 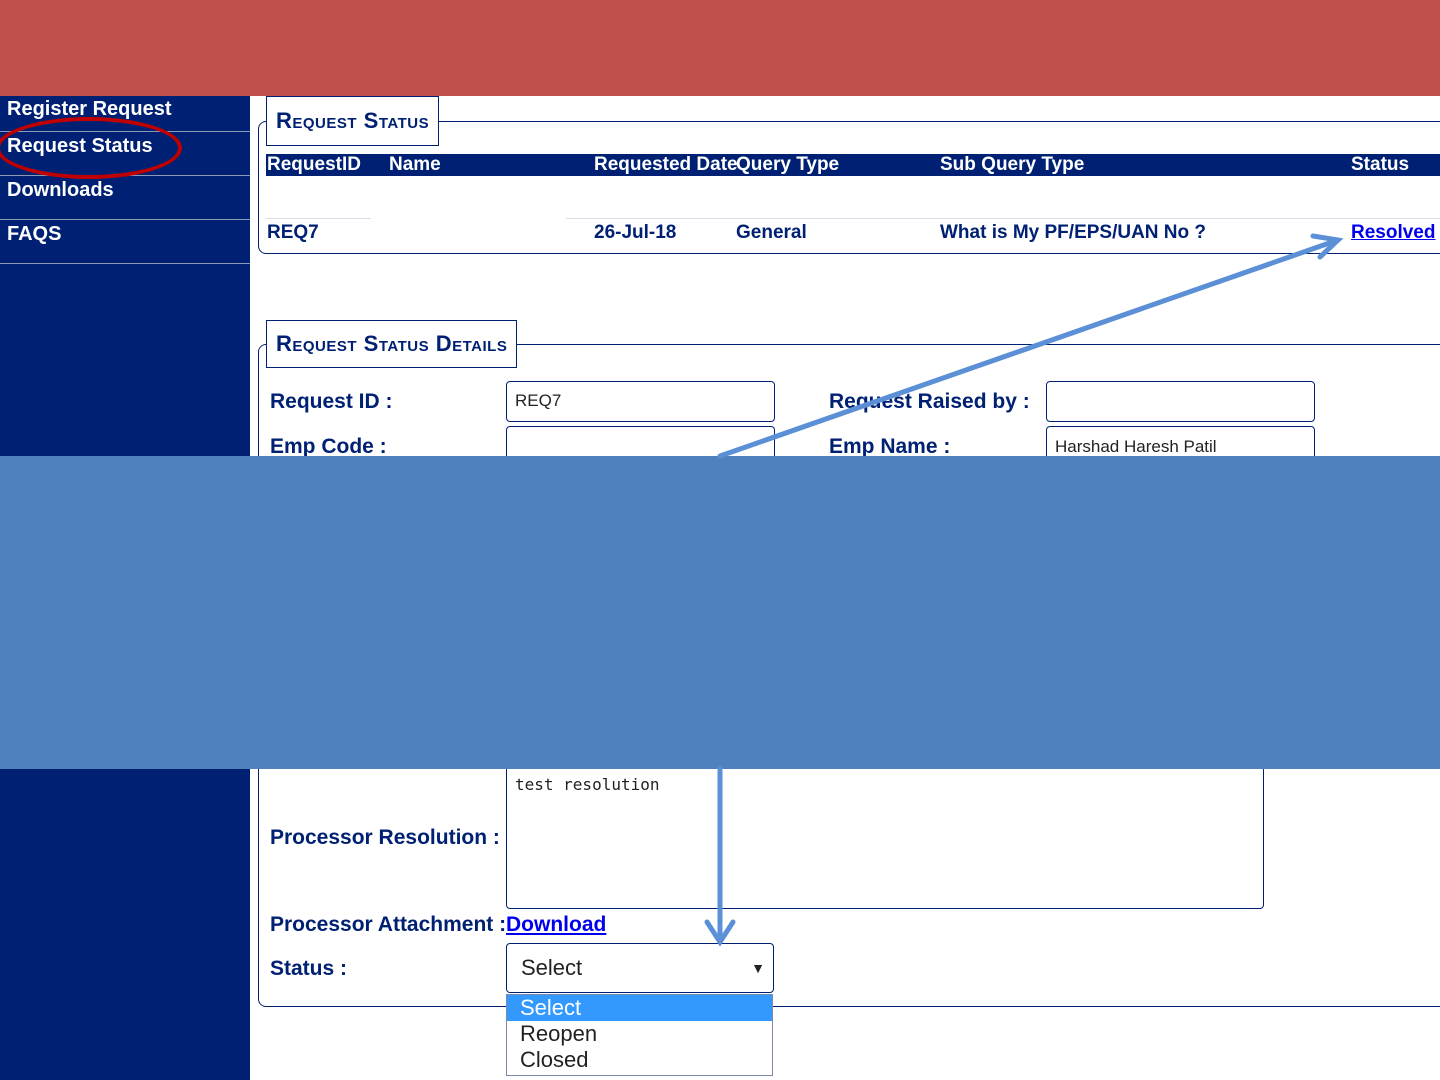 I want to click on sidebar-item-faqs: FAQS, so click(x=125, y=242).